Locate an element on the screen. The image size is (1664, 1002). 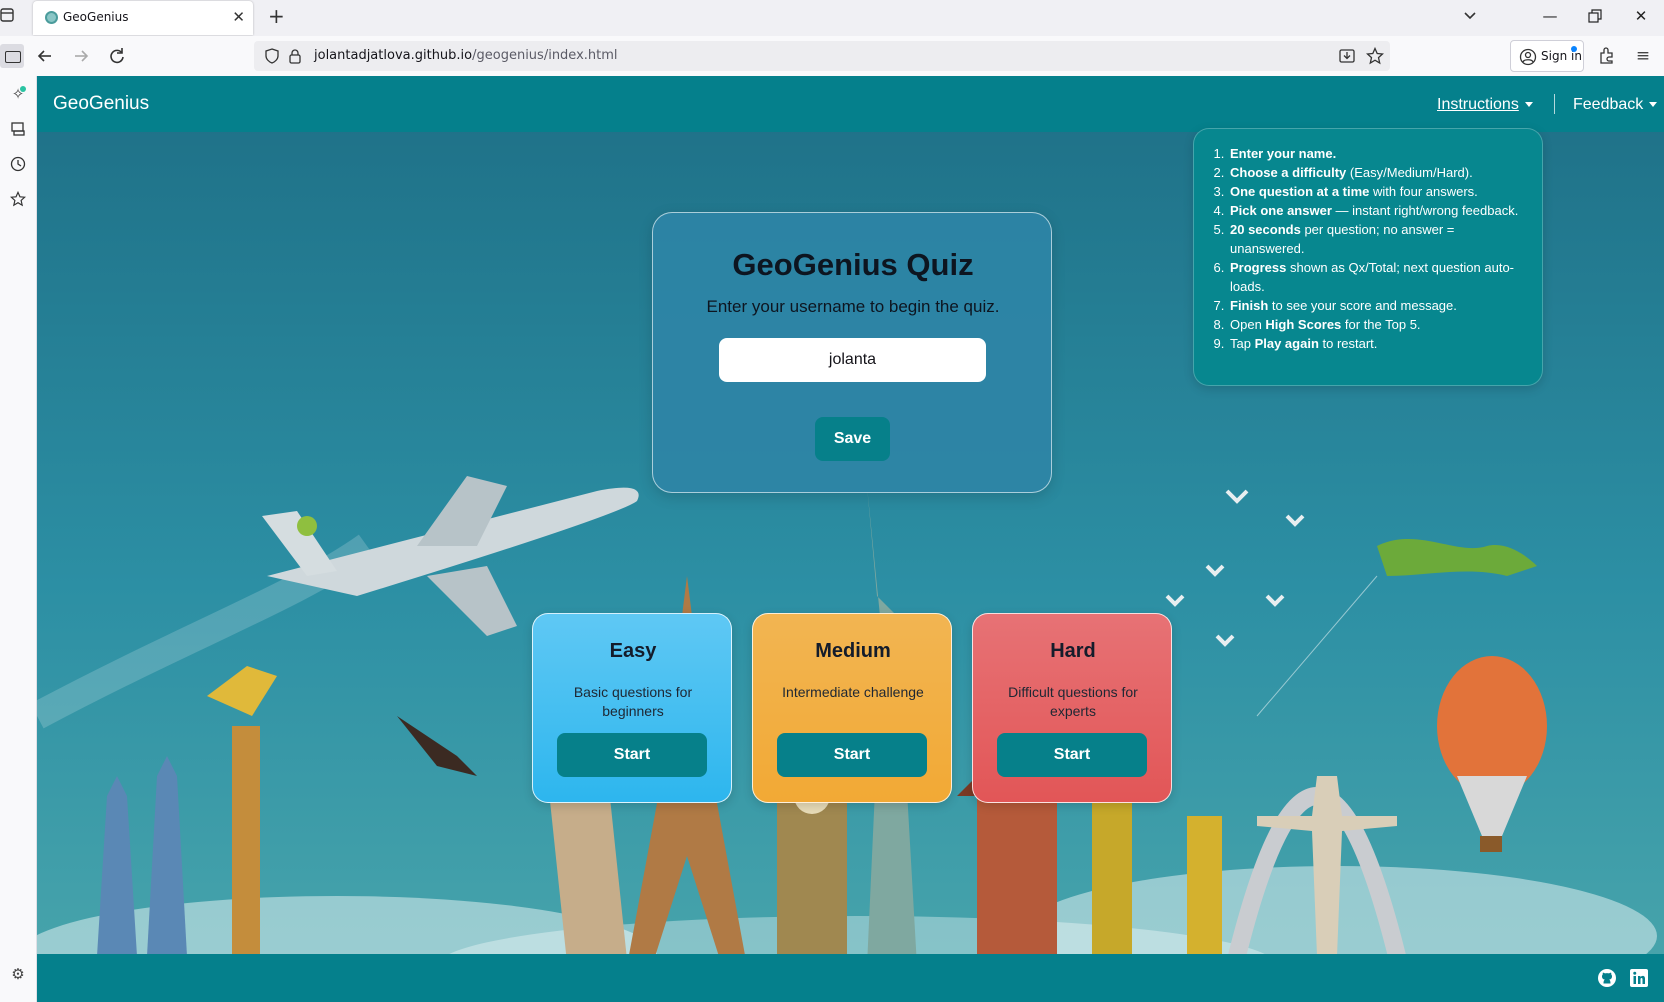
ai-chatbot-icon: ✧ is located at coordinates (18, 94).